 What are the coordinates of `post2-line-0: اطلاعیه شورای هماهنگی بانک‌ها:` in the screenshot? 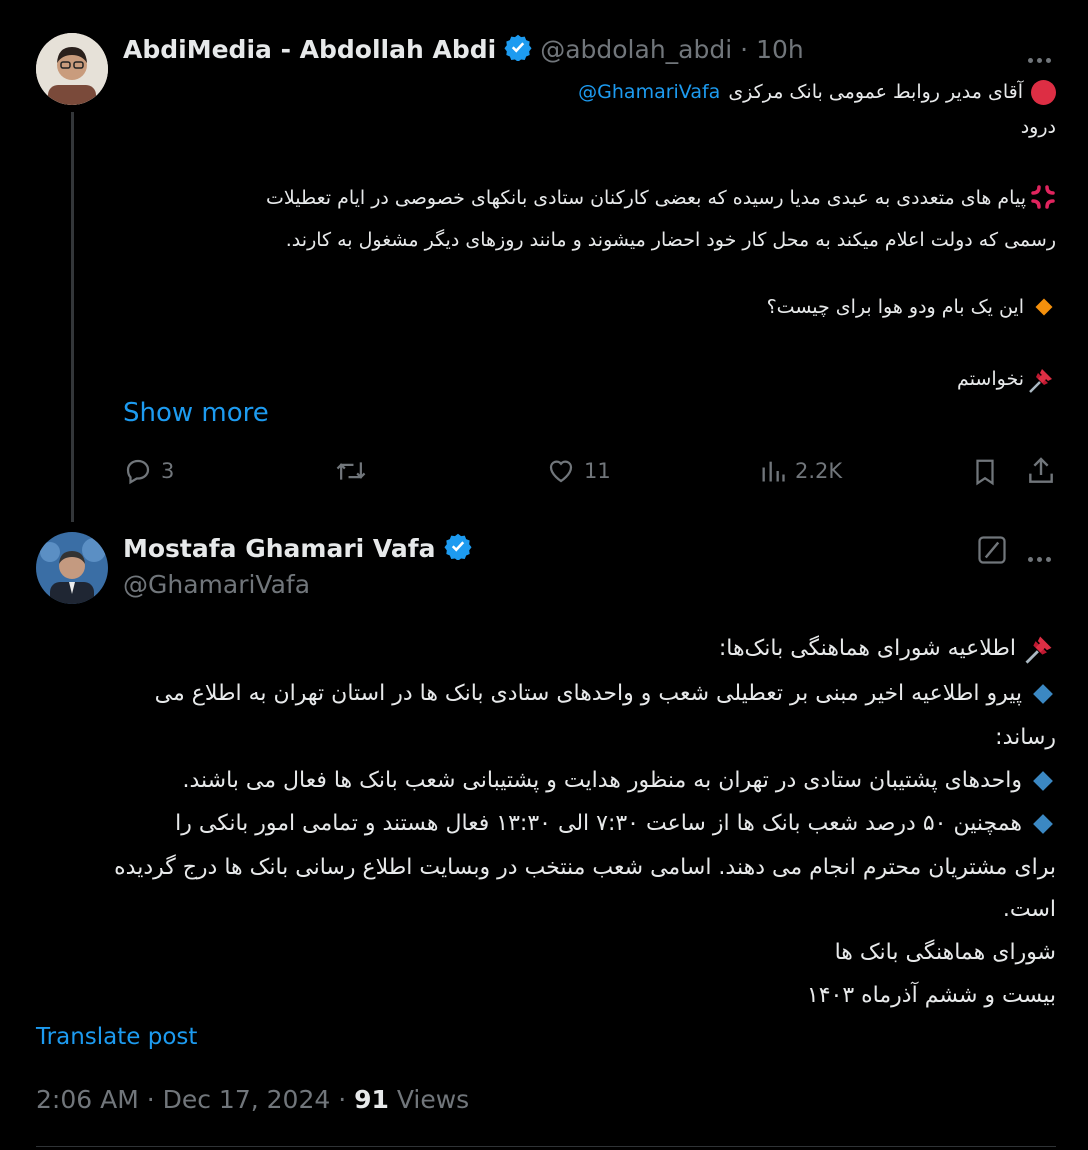 It's located at (546, 649).